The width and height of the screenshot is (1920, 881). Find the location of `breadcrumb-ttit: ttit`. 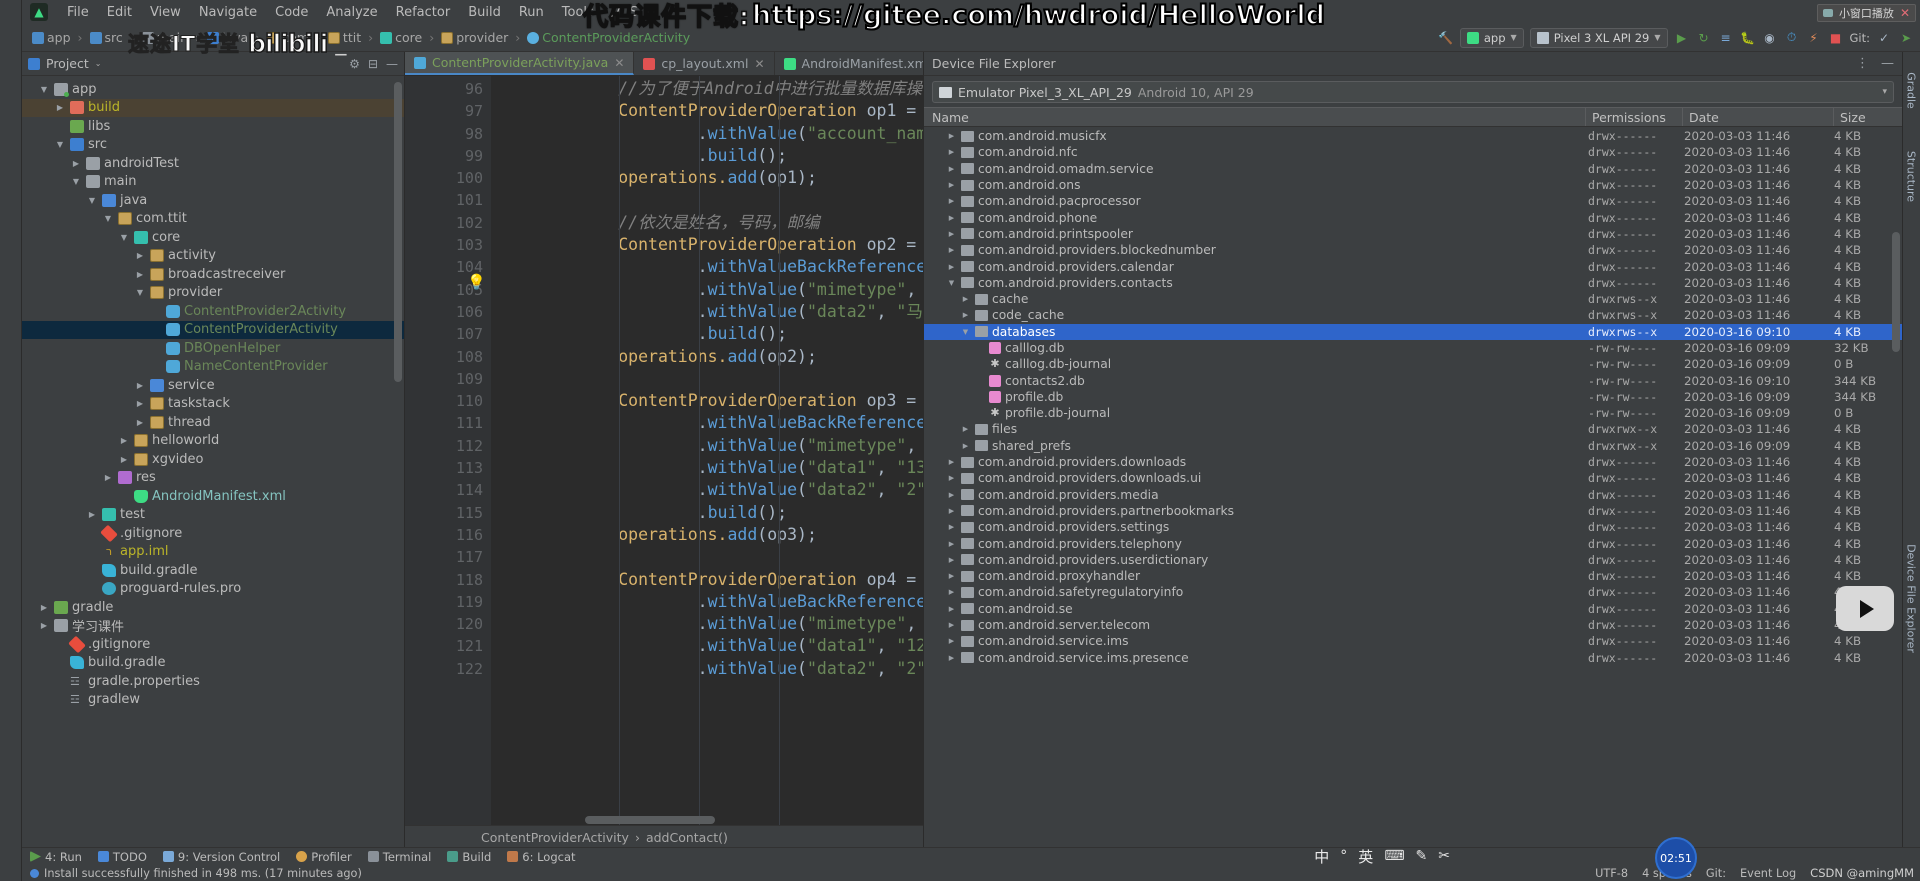

breadcrumb-ttit: ttit is located at coordinates (352, 37).